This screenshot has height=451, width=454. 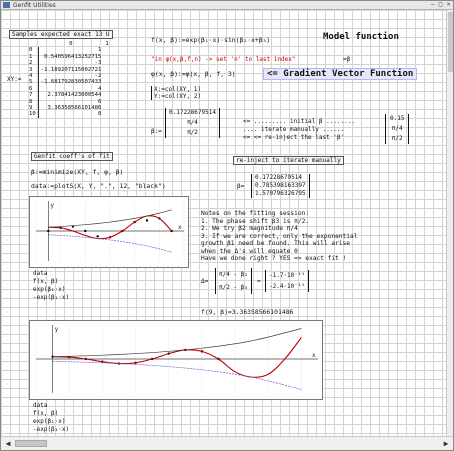 I want to click on maximize-icon: □, so click(x=440, y=5).